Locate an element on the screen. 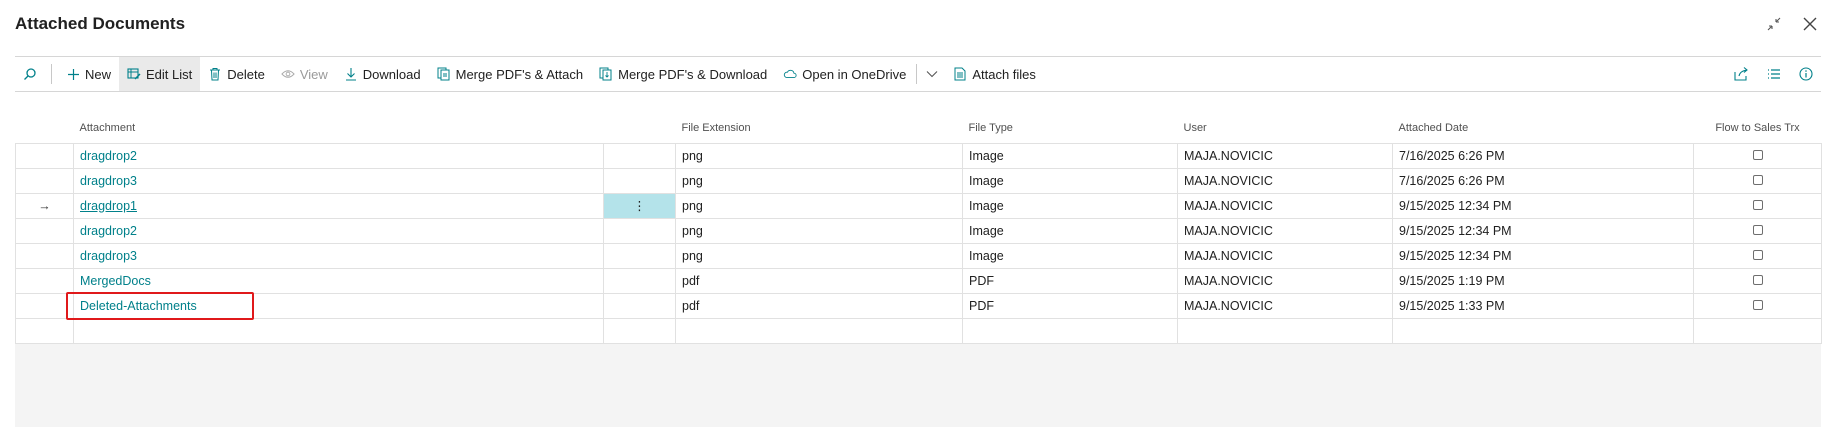 The width and height of the screenshot is (1836, 427). column-header-file-extension: File Extension is located at coordinates (819, 129).